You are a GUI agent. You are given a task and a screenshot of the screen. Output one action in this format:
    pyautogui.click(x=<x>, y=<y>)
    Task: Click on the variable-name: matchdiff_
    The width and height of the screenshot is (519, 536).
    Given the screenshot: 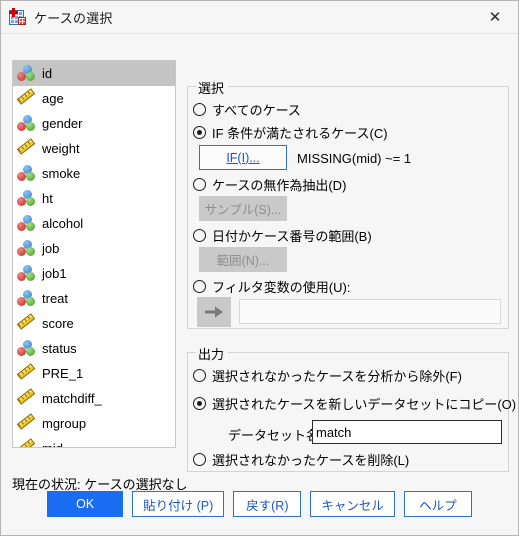 What is the action you would take?
    pyautogui.click(x=72, y=398)
    